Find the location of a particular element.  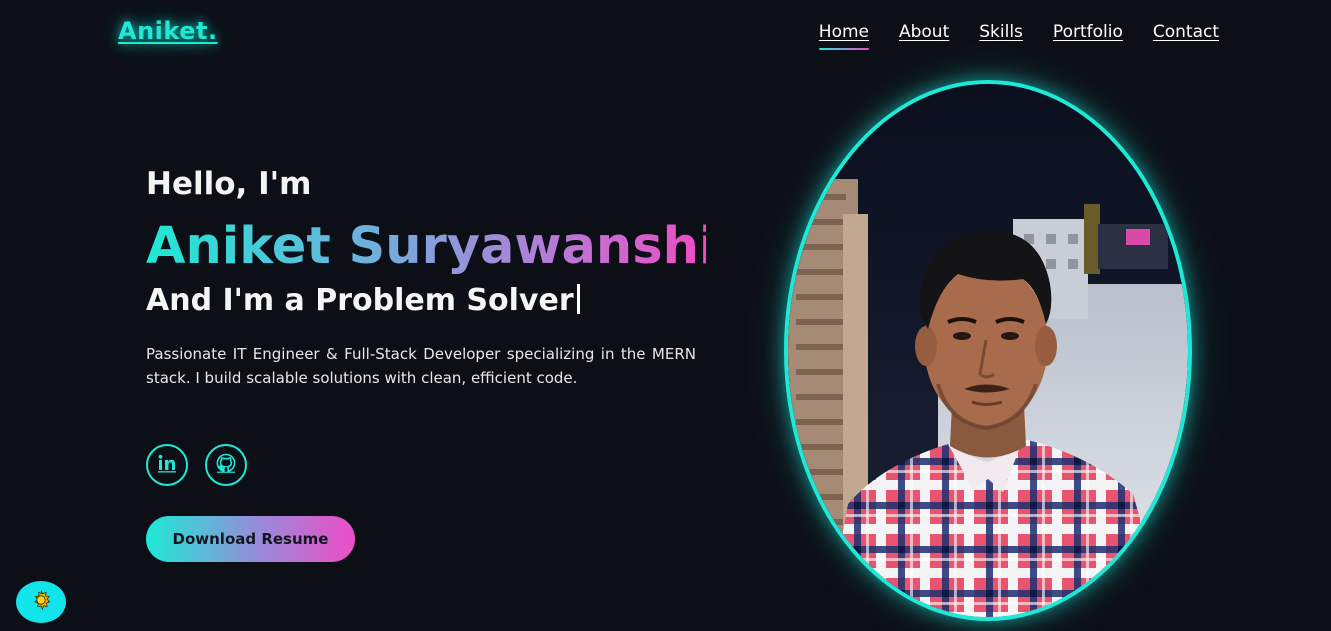

site-logo: Aniket. is located at coordinates (168, 31).